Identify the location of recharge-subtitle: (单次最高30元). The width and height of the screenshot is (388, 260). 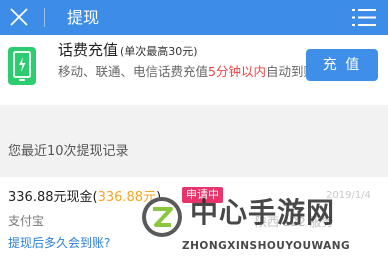
(159, 51).